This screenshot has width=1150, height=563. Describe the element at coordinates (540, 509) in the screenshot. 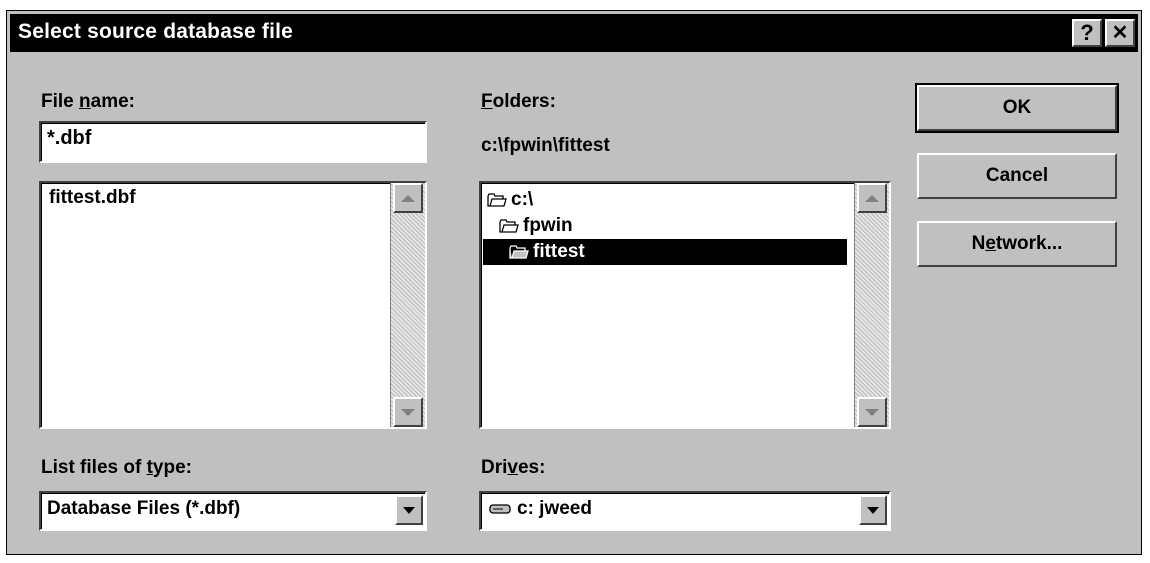

I see `drive-value: c: jweed` at that location.